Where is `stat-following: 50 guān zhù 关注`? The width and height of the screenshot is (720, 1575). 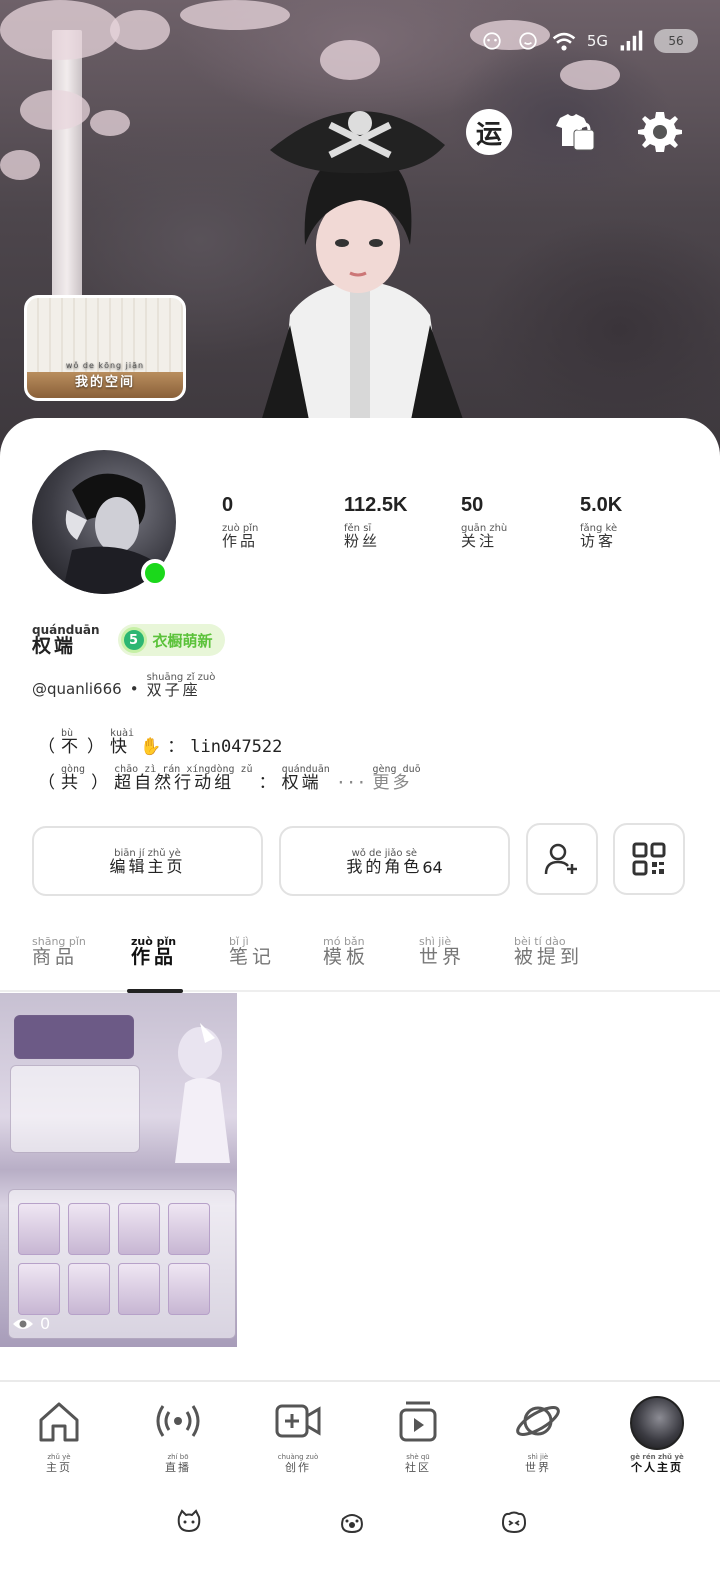
stat-following: 50 guān zhù 关注 is located at coordinates (484, 521).